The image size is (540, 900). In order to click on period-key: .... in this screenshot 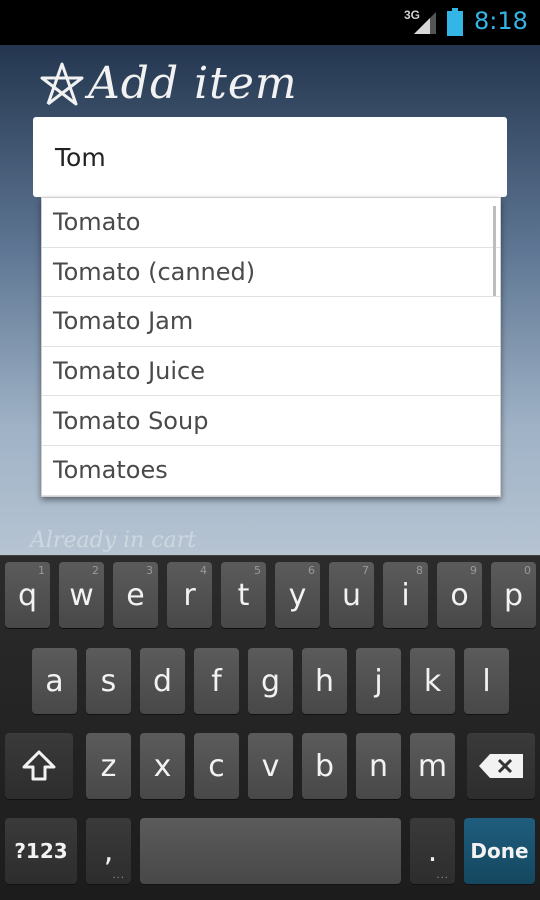, I will do `click(432, 851)`.